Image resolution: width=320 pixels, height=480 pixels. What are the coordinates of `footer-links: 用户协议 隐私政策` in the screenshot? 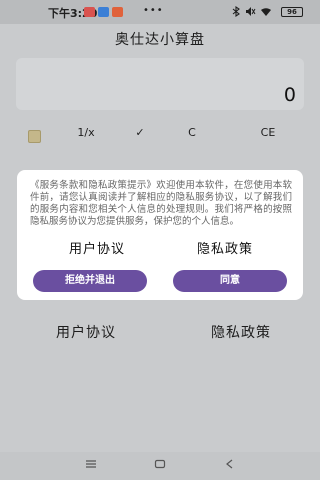 It's located at (160, 334).